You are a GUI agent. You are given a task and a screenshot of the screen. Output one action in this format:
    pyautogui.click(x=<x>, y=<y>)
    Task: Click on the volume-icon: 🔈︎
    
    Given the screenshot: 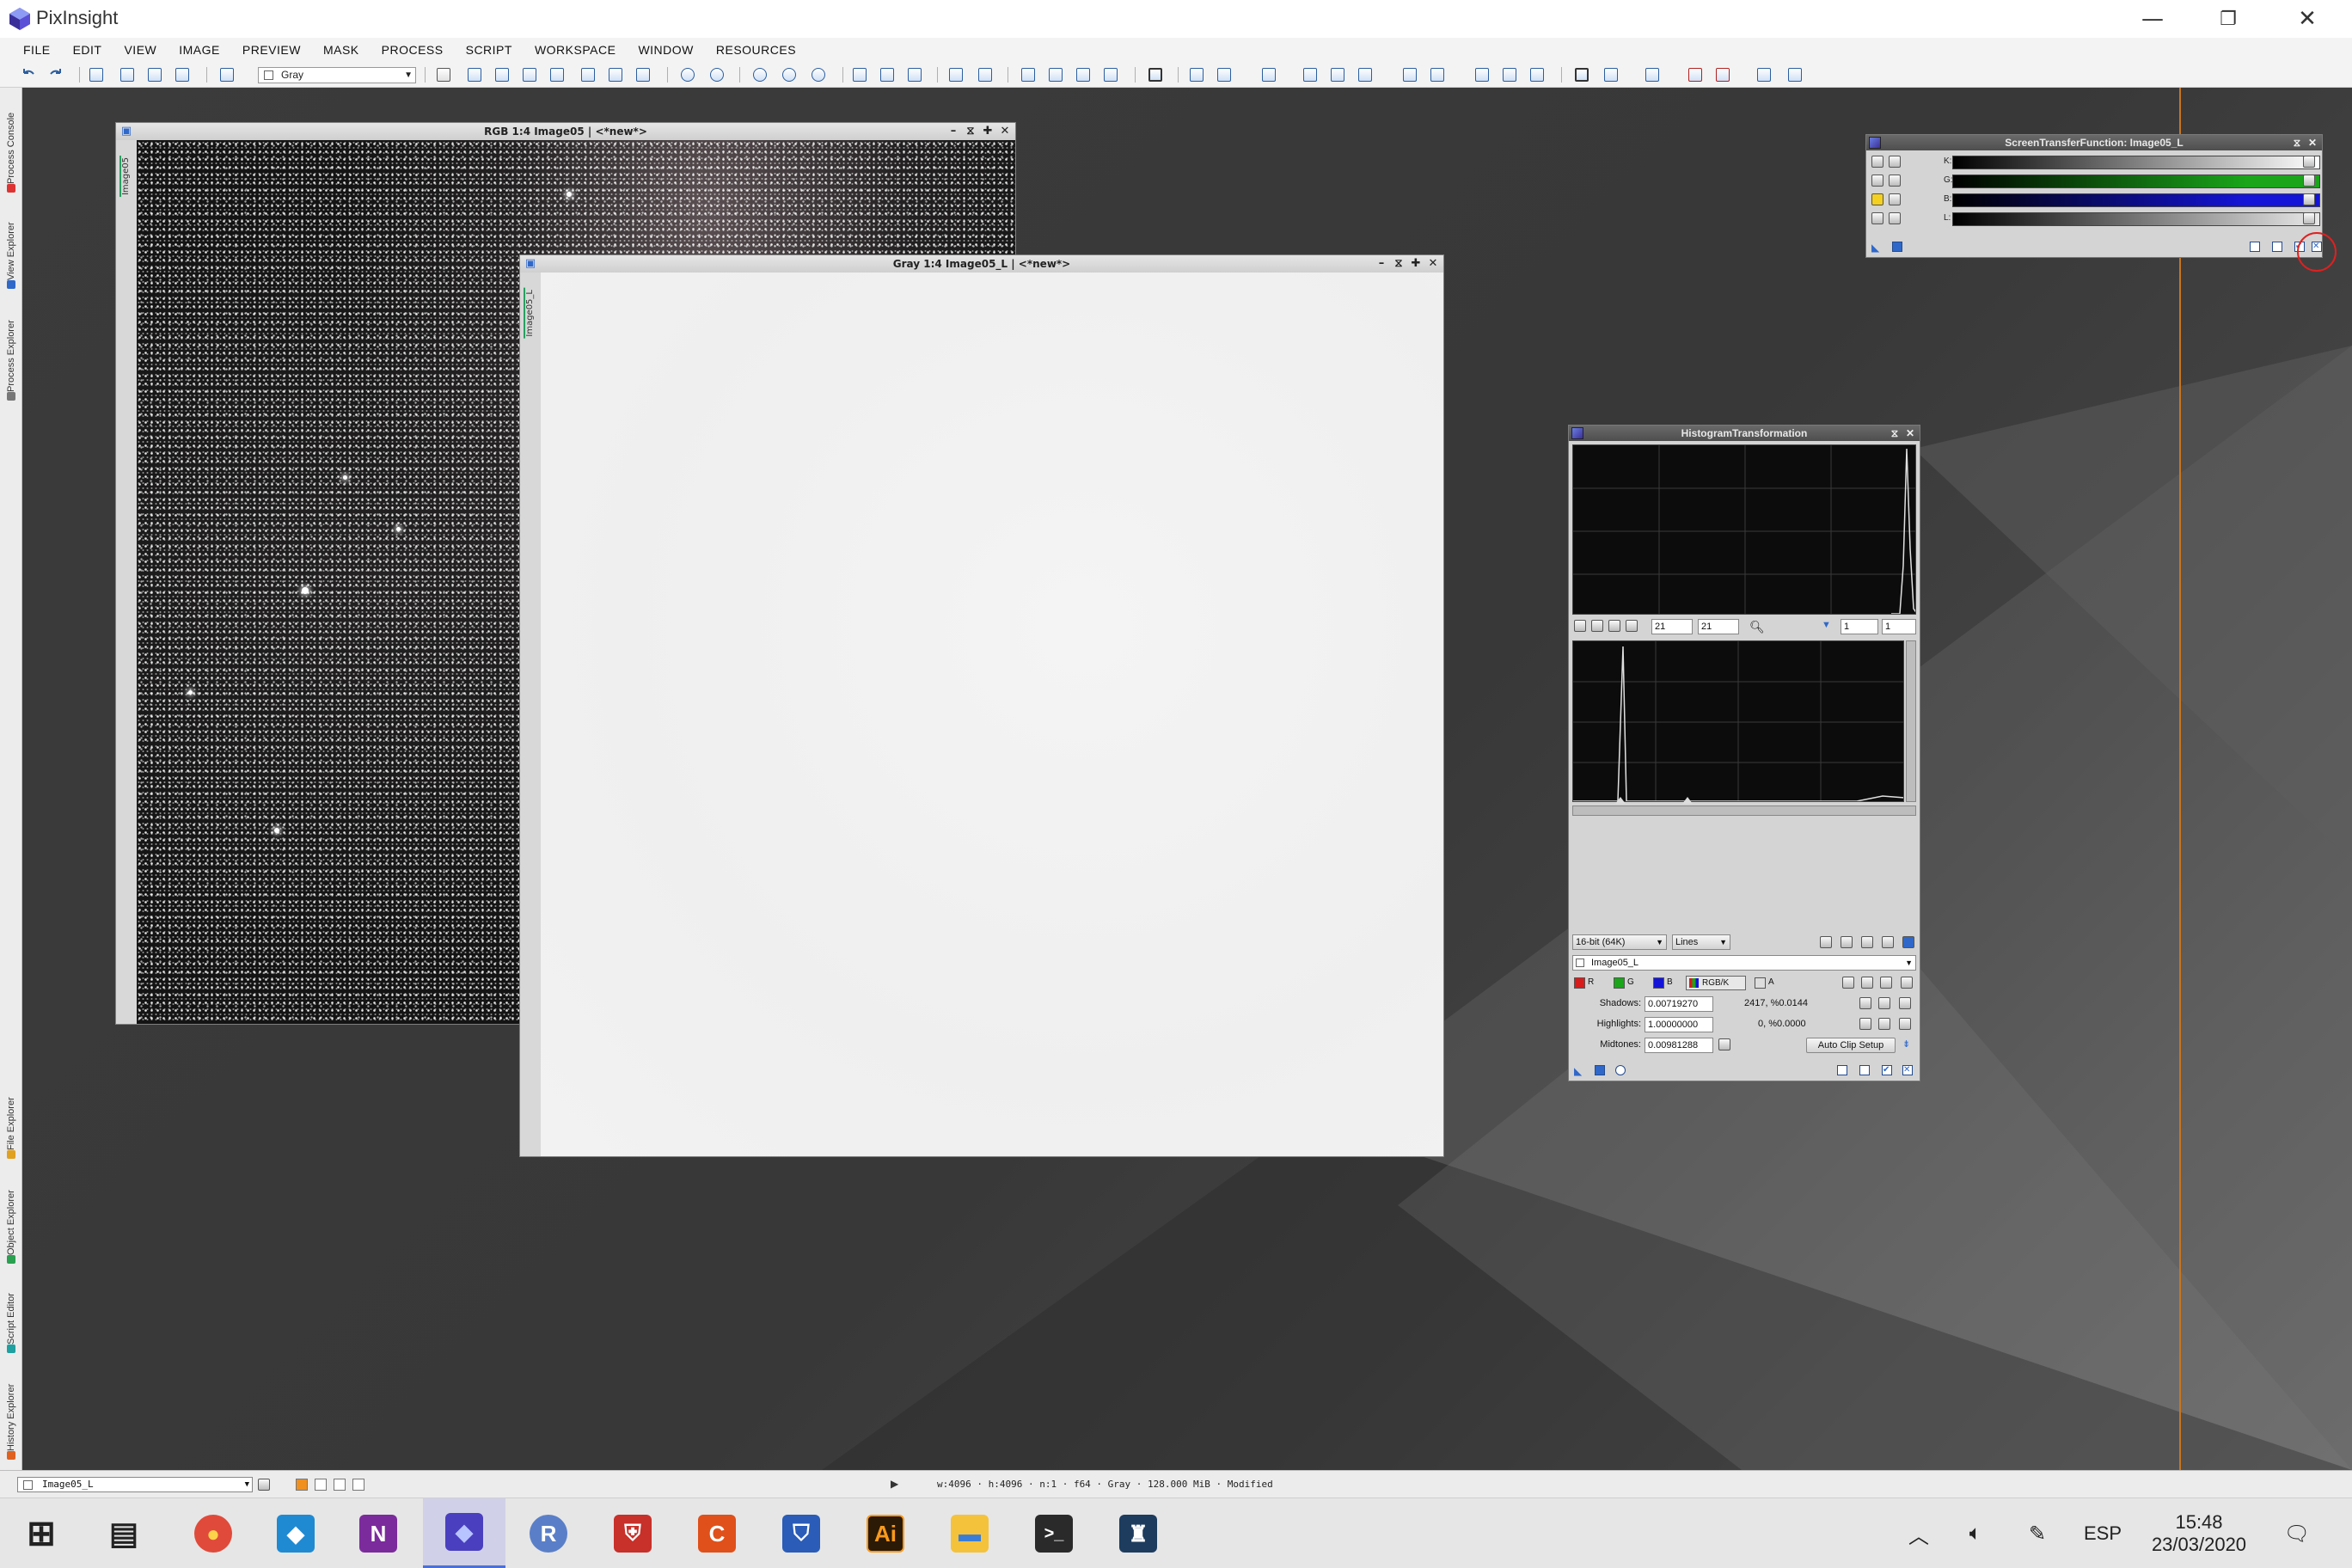 What is the action you would take?
    pyautogui.click(x=1975, y=1533)
    